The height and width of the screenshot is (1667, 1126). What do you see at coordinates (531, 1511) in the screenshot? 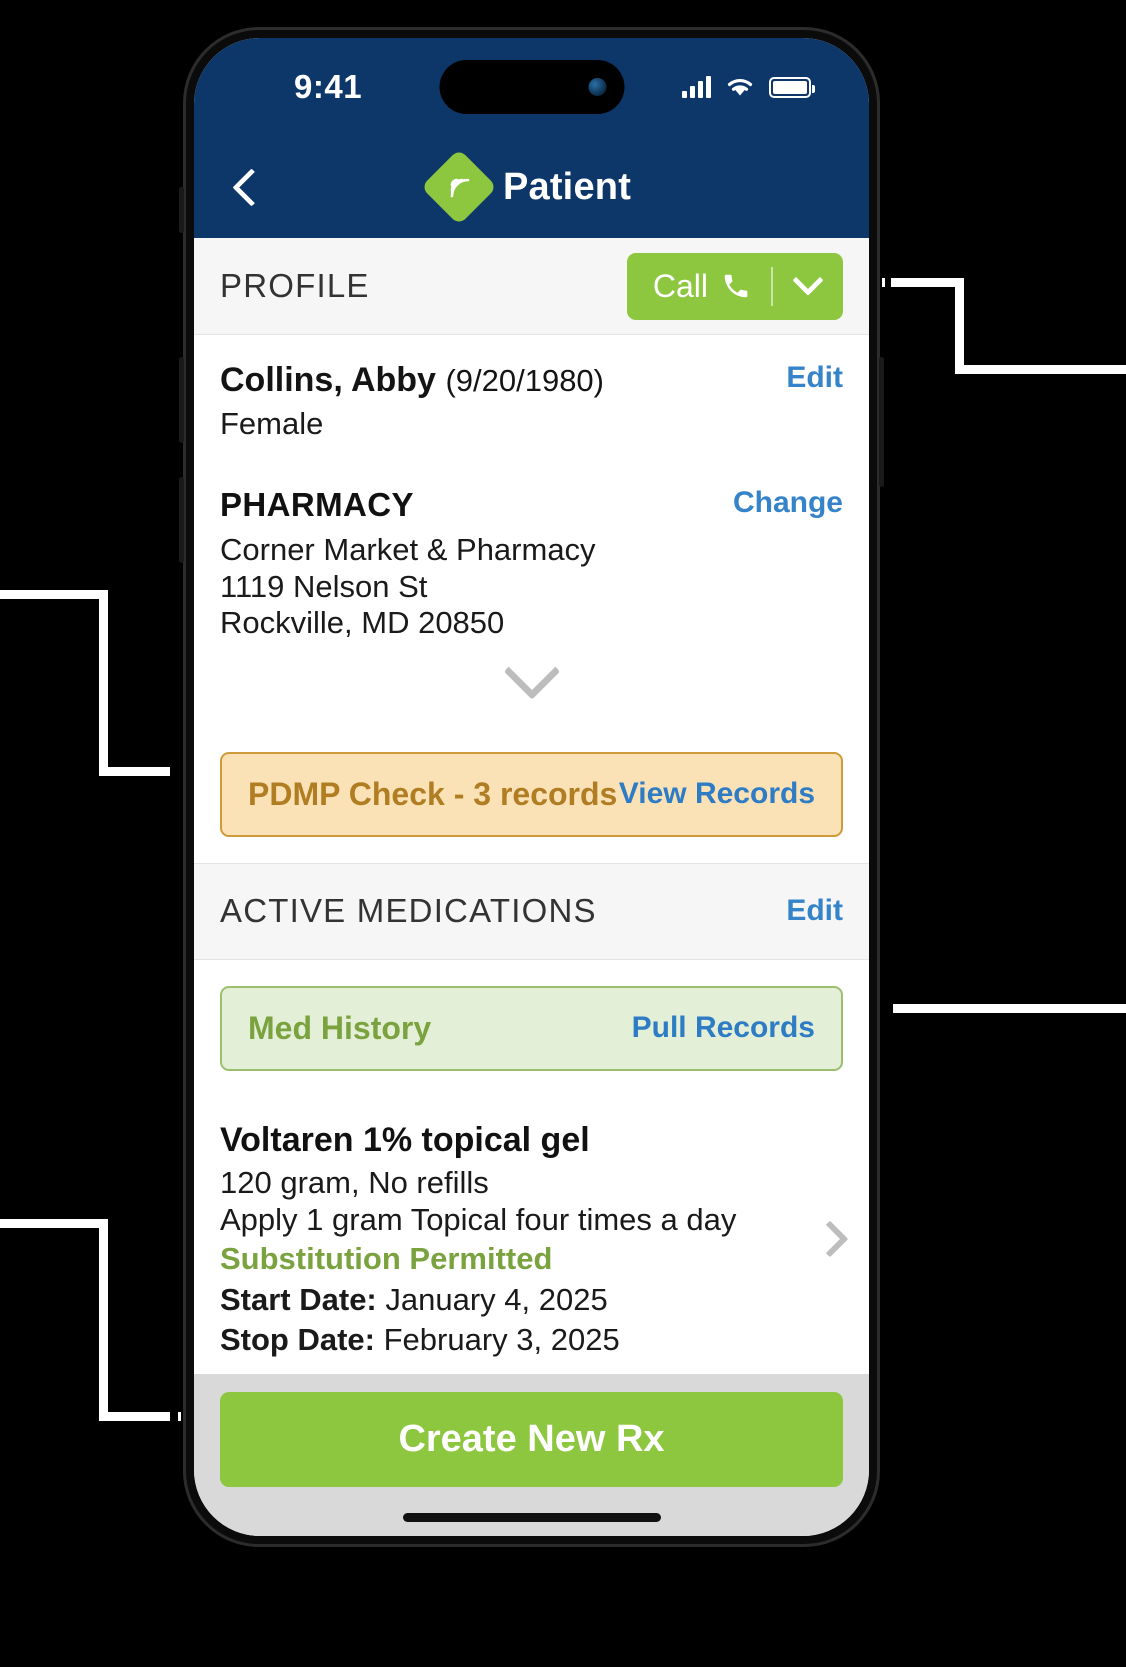
I see `home-indicator-wrap` at bounding box center [531, 1511].